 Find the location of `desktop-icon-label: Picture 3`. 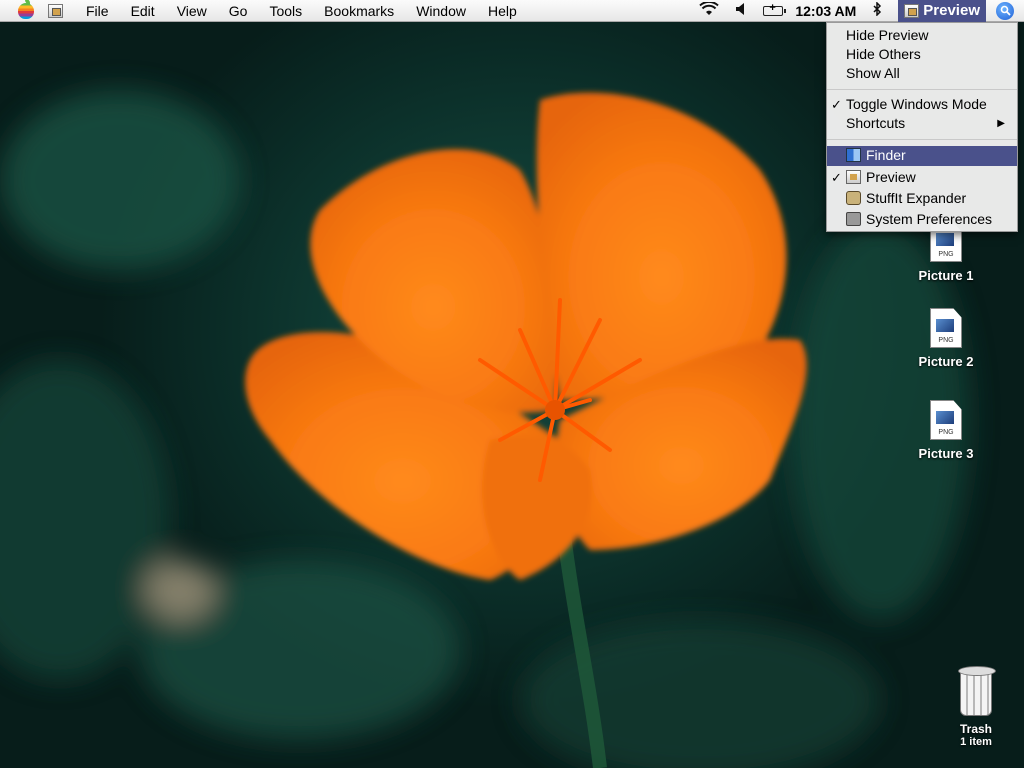

desktop-icon-label: Picture 3 is located at coordinates (946, 453).